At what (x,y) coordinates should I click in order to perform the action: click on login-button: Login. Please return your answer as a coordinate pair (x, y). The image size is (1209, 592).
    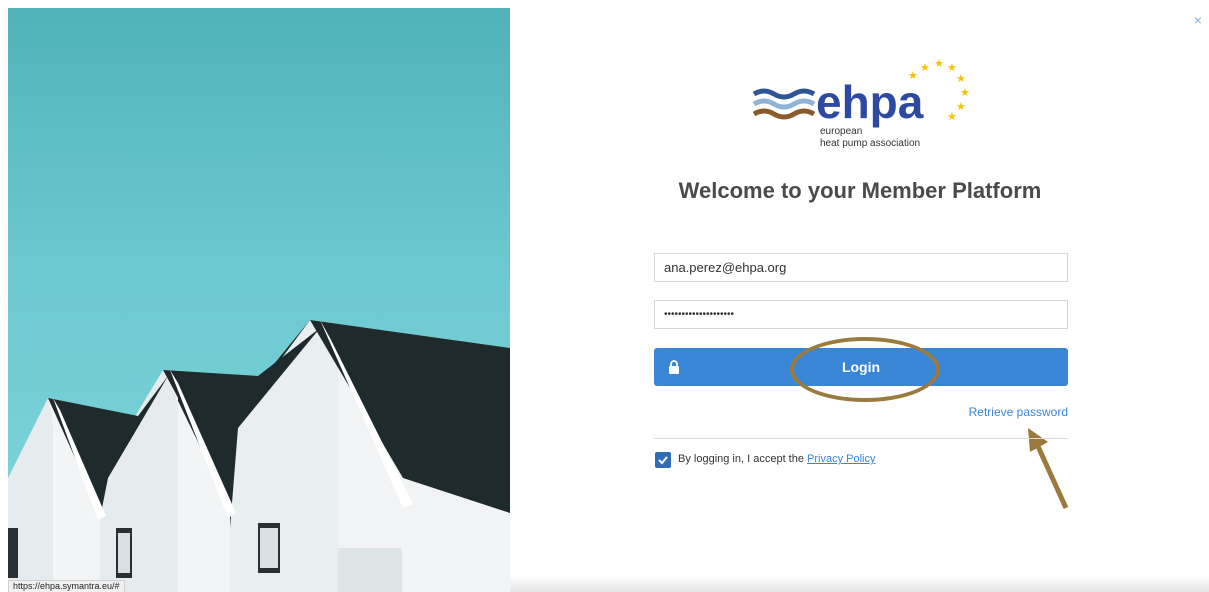
    Looking at the image, I should click on (861, 367).